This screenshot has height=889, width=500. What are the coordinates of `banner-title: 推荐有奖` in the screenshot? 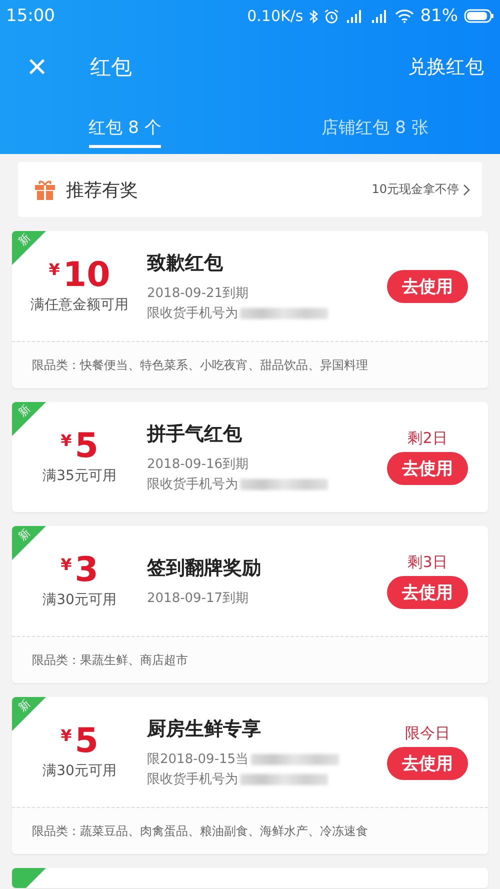 It's located at (102, 190).